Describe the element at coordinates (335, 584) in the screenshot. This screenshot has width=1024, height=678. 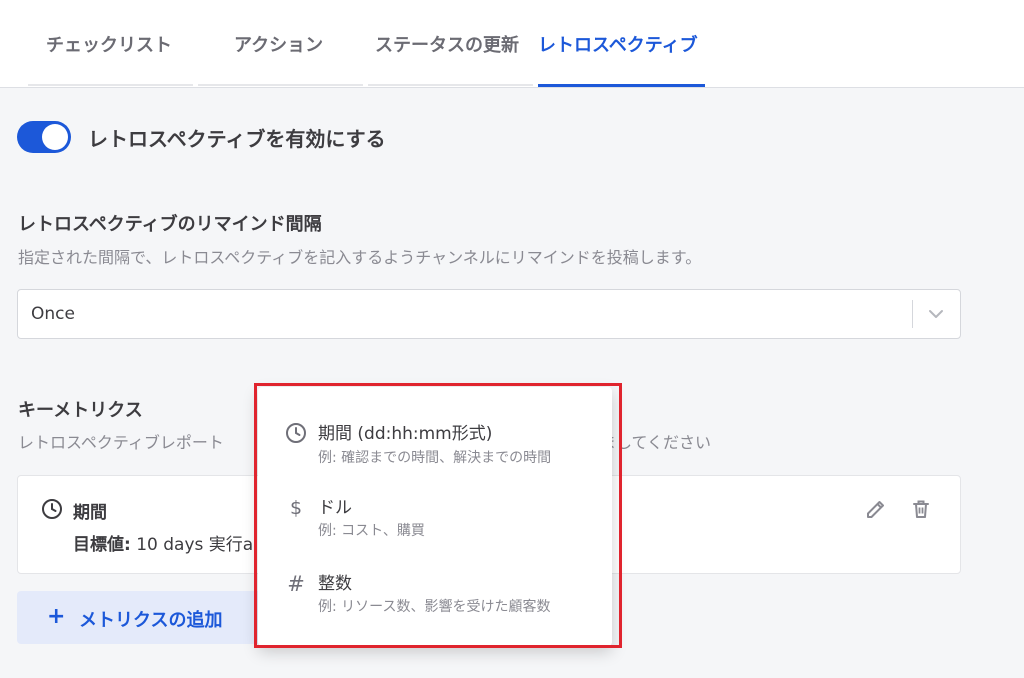
I see `dropdown-item-title: 整数` at that location.